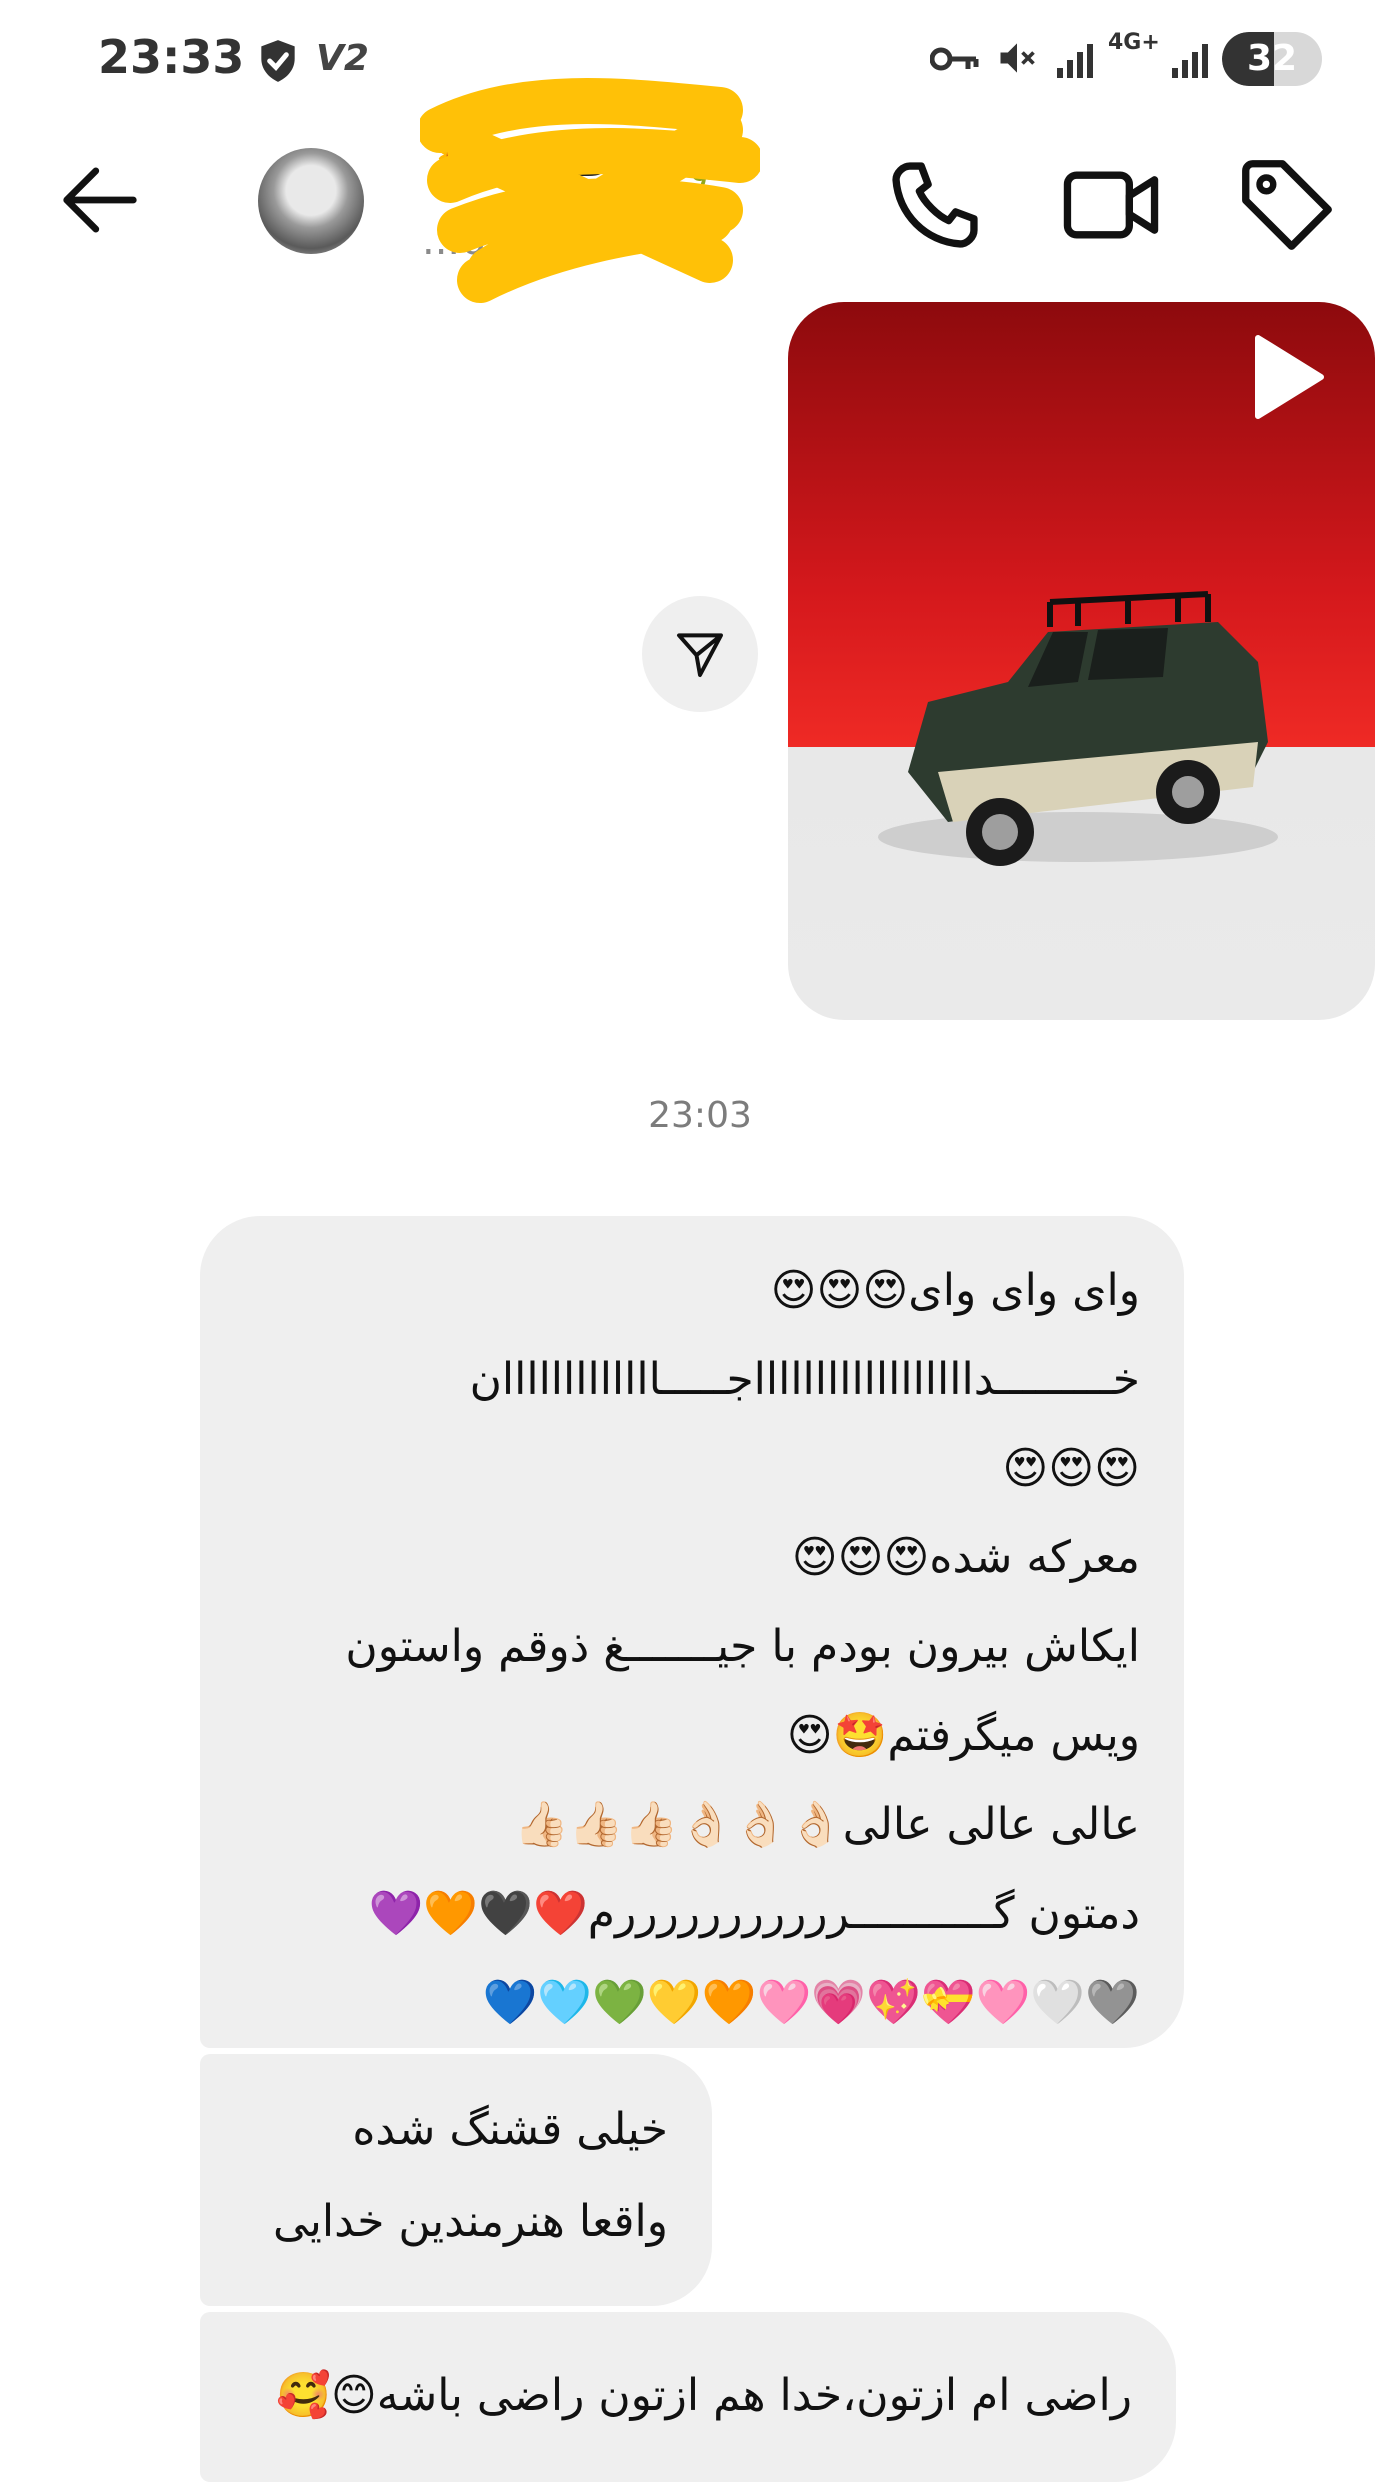 The image size is (1400, 2491). I want to click on battery-level: 32, so click(1272, 58).